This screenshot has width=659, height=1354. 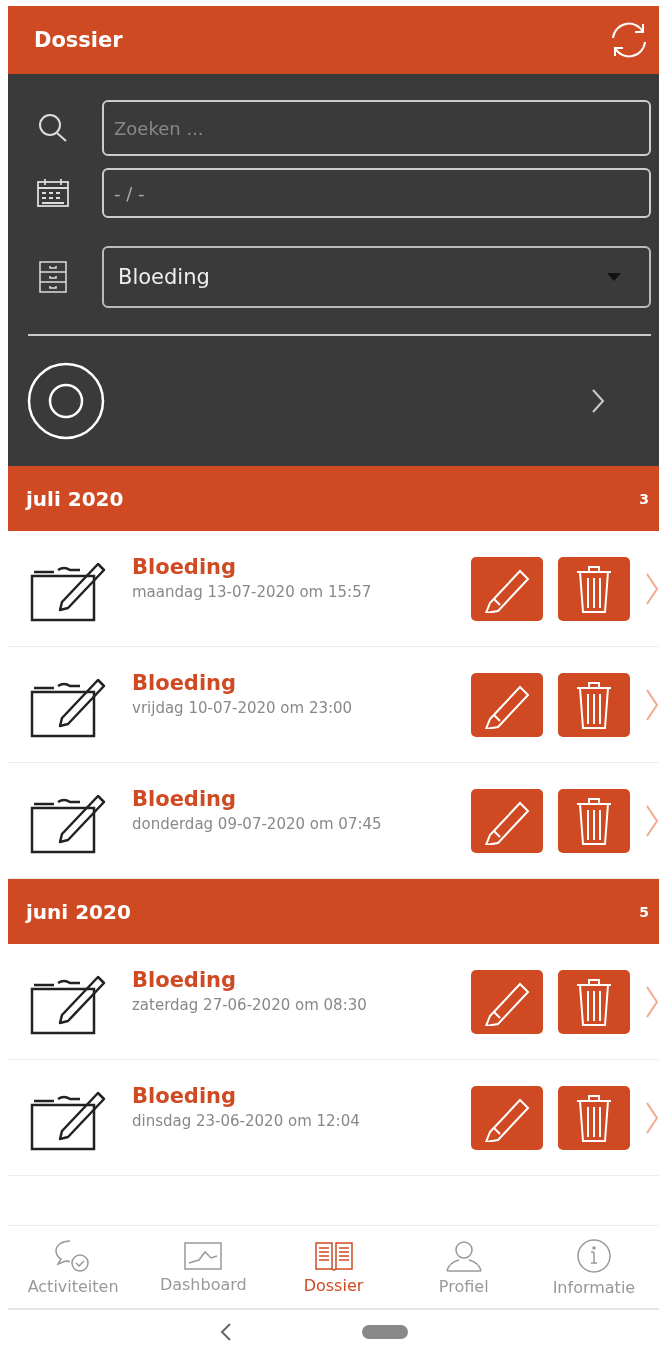 What do you see at coordinates (73, 1267) in the screenshot?
I see `nav-tab: Activiteiten` at bounding box center [73, 1267].